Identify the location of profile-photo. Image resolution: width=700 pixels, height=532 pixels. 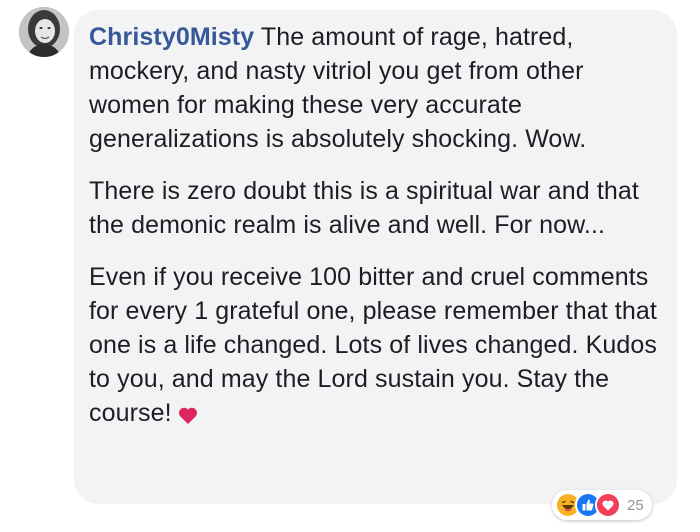
(44, 32).